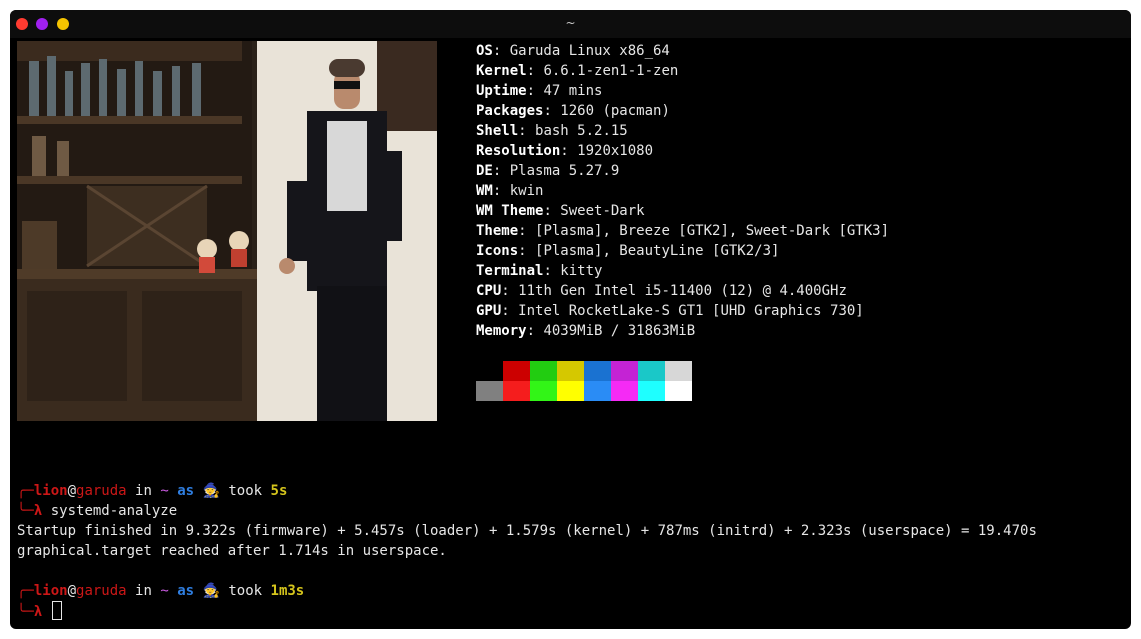 This screenshot has width=1141, height=639. What do you see at coordinates (548, 171) in the screenshot?
I see `info-de: DE: Plasma 5.27.9` at bounding box center [548, 171].